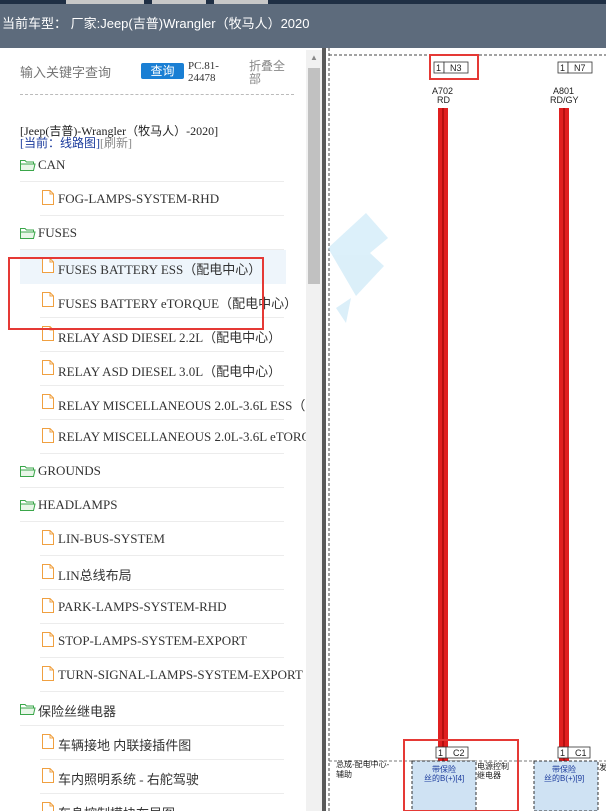 The width and height of the screenshot is (606, 811). Describe the element at coordinates (362, 770) in the screenshot. I see `module-label: 总成-配电中心- 辅助` at that location.